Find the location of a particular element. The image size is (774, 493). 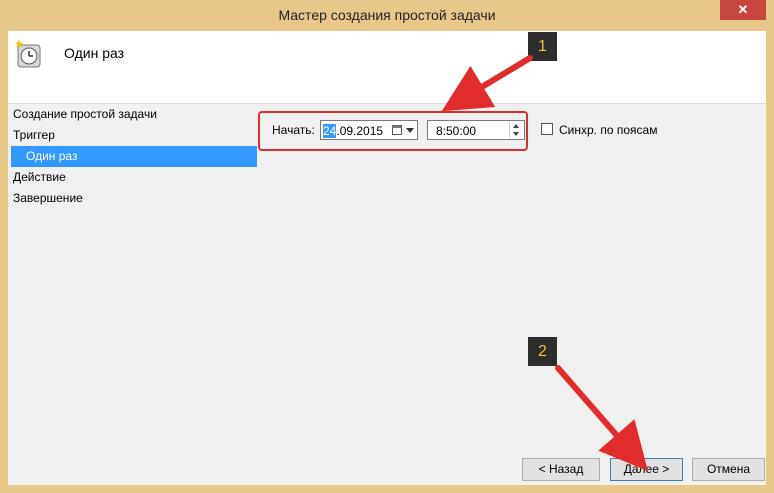

cancel-button: Отмена is located at coordinates (728, 469).